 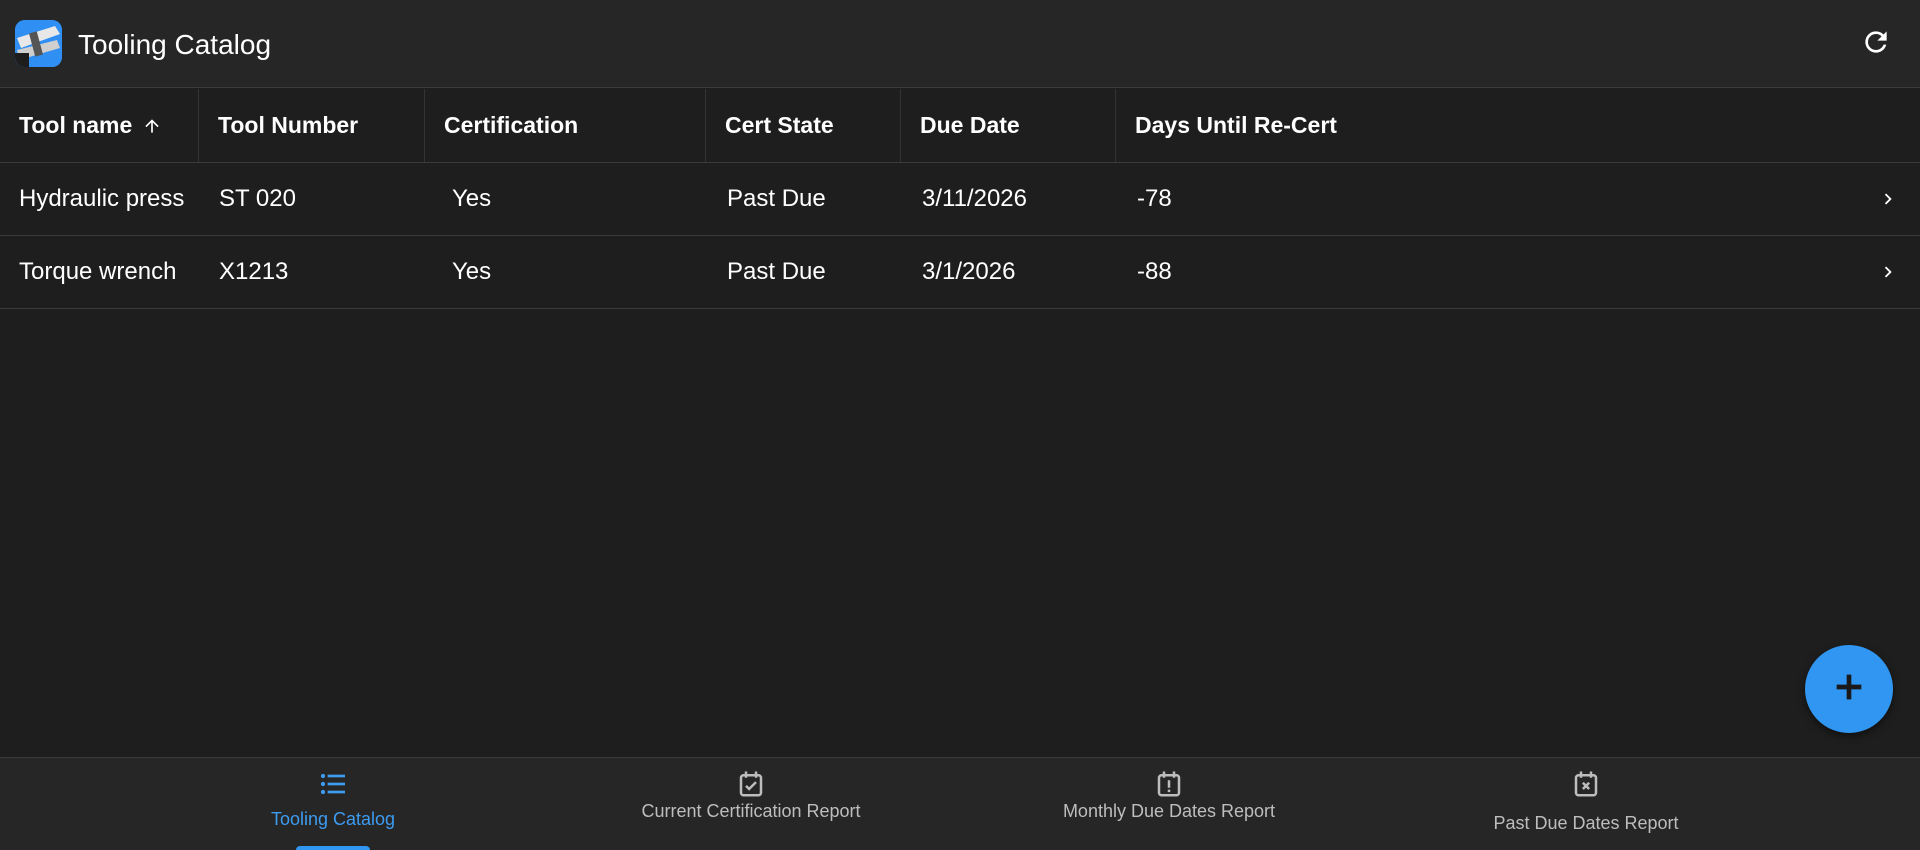 What do you see at coordinates (175, 44) in the screenshot?
I see `app-title: Tooling Catalog` at bounding box center [175, 44].